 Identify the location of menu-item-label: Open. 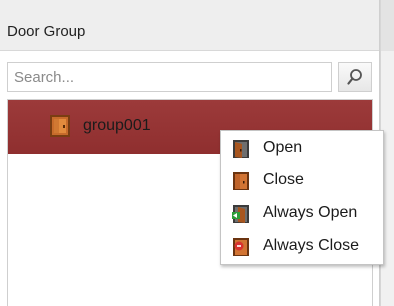
(283, 147).